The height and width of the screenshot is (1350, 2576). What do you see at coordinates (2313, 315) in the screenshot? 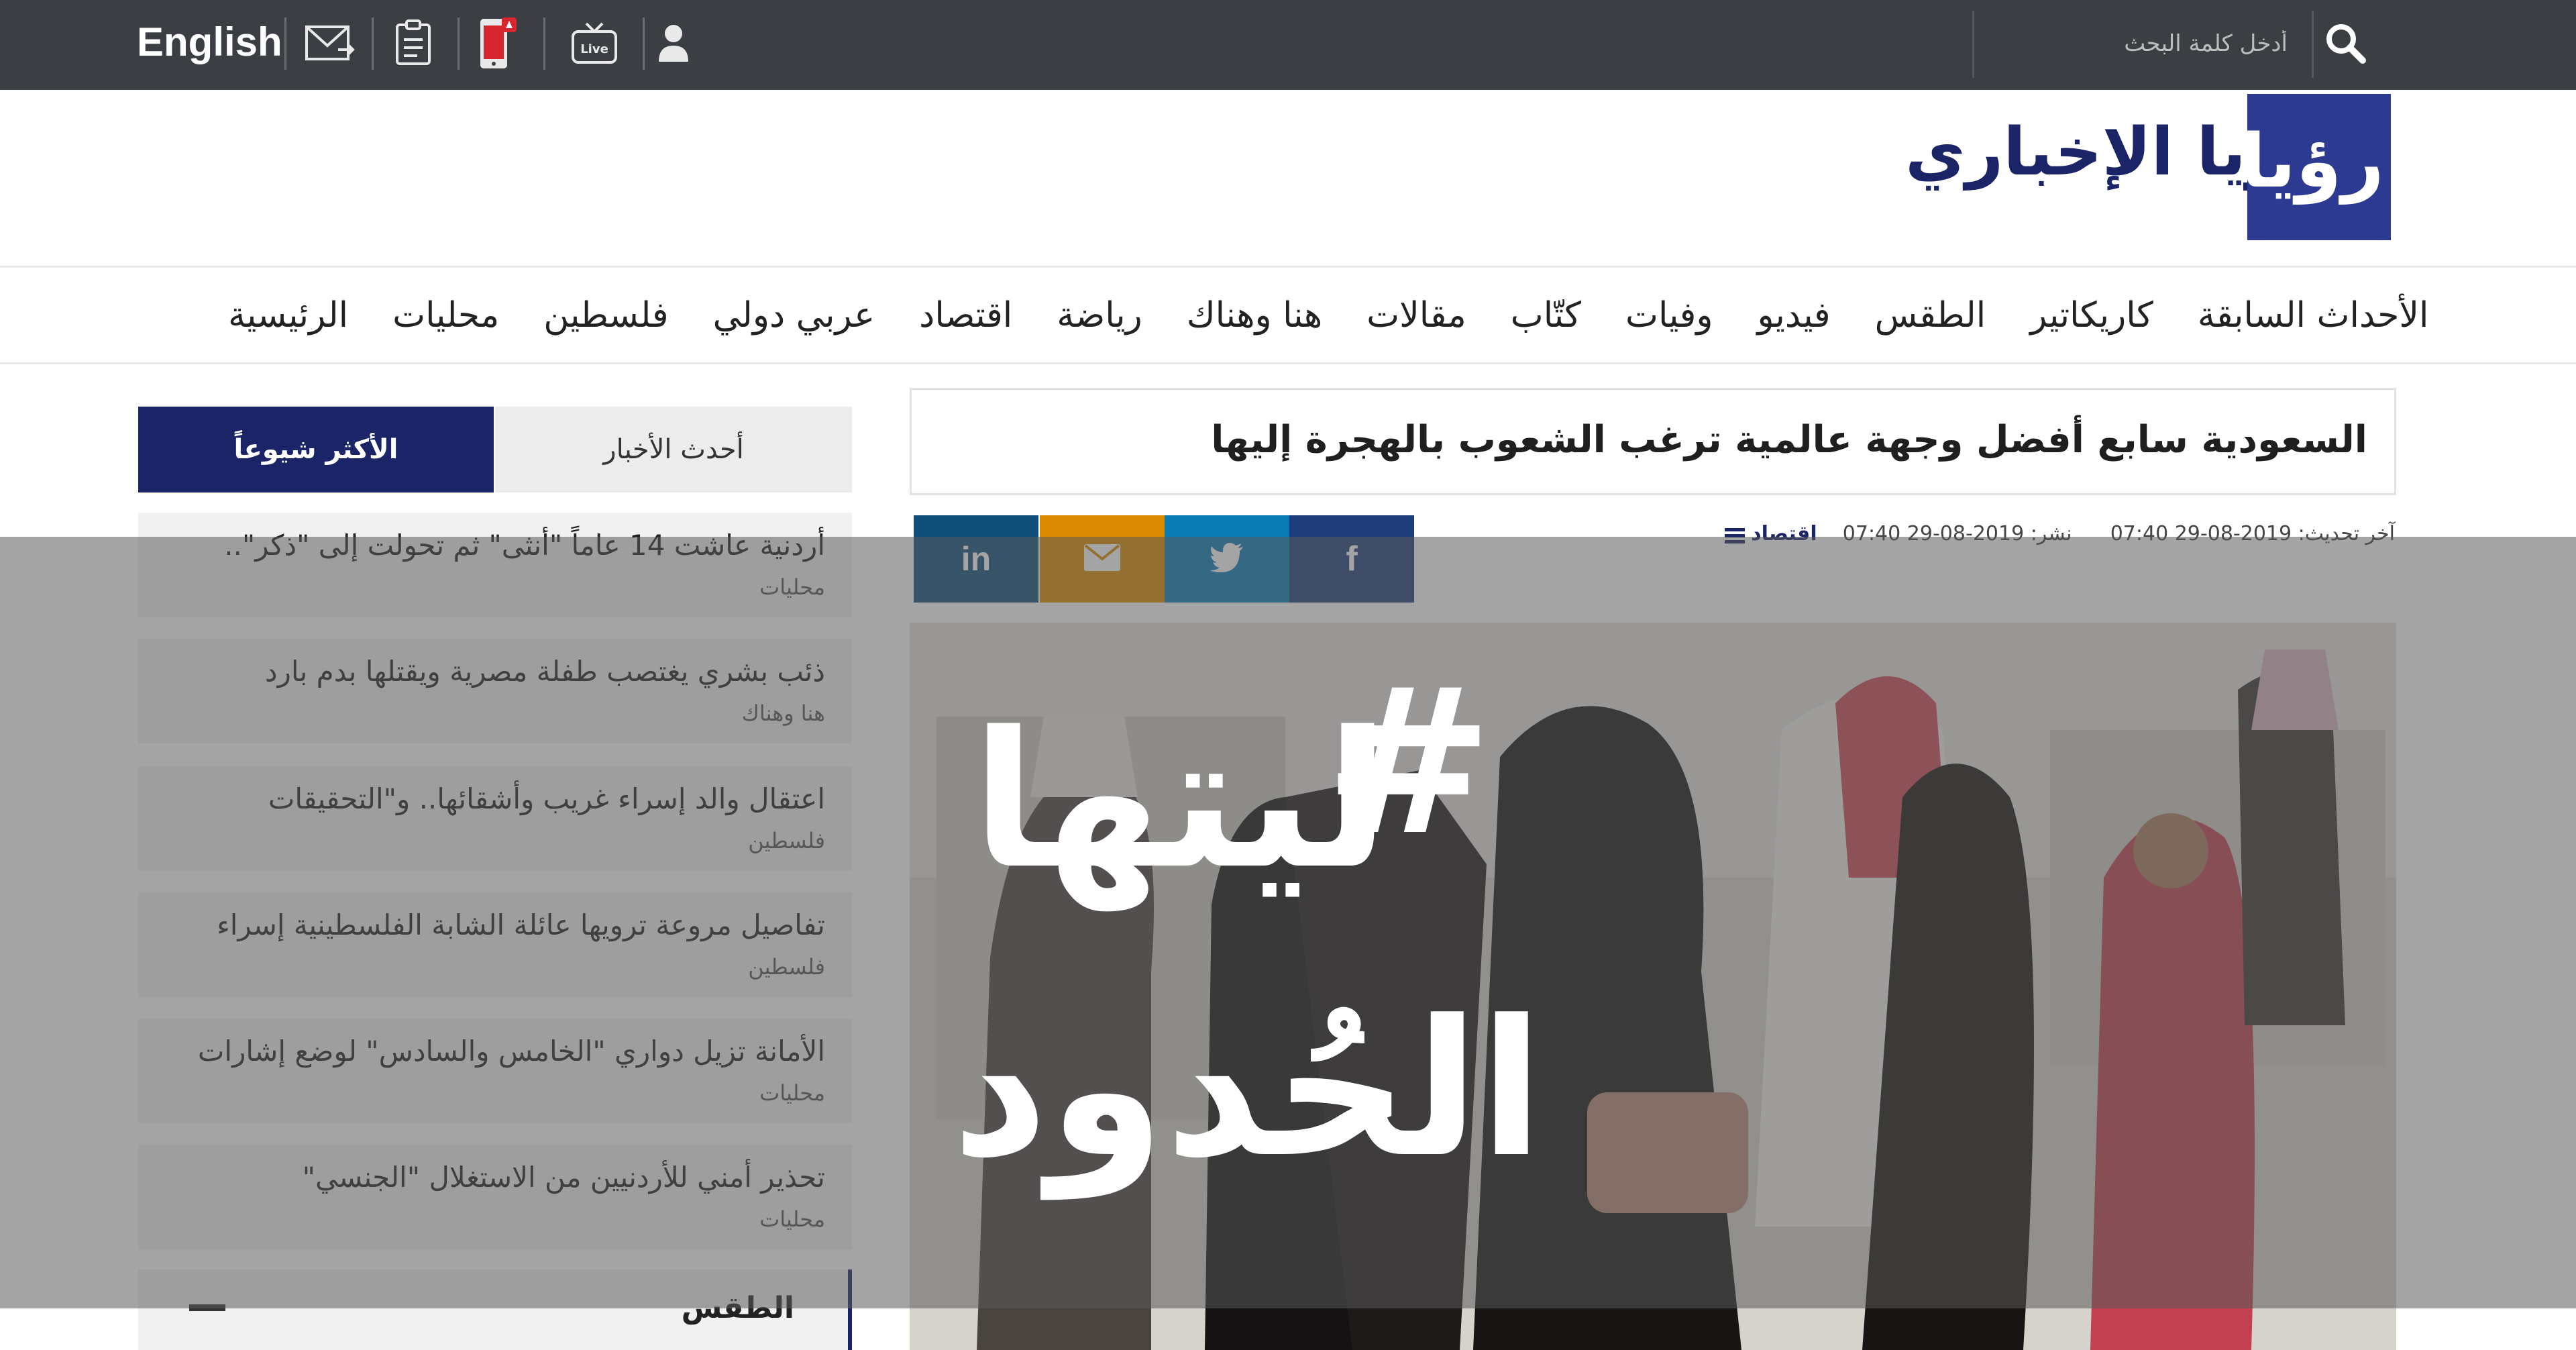
I see `nav-item-previous-events: الأحداث السابقة` at bounding box center [2313, 315].